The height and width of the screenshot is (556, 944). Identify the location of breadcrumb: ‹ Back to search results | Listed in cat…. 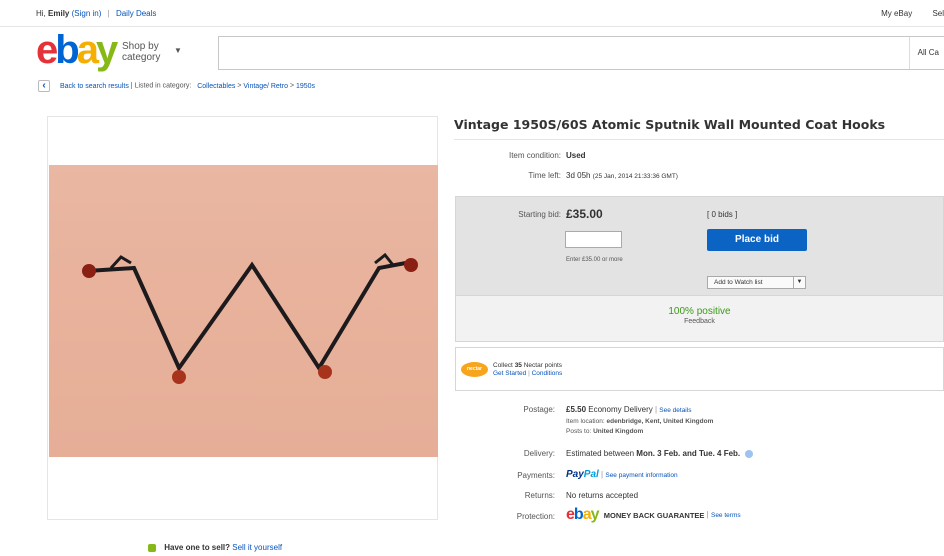
(176, 86).